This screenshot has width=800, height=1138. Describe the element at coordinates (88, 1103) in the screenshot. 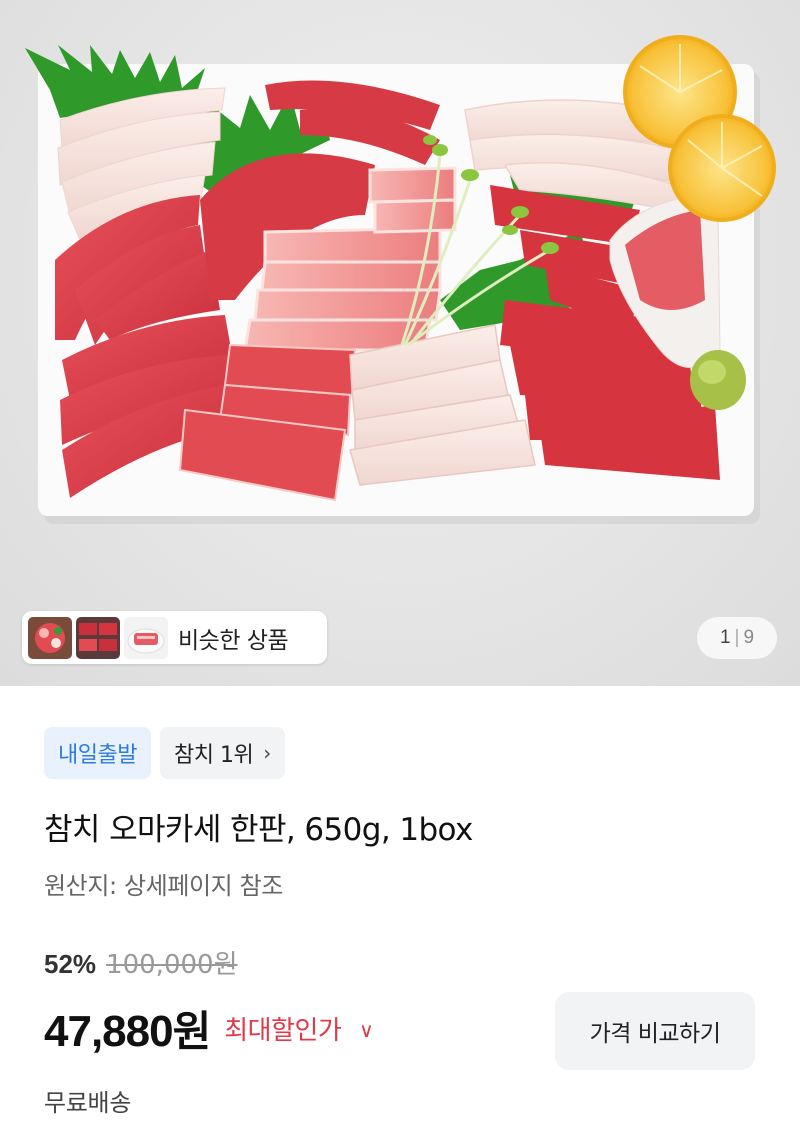

I see `shipping-info: 무료배송` at that location.